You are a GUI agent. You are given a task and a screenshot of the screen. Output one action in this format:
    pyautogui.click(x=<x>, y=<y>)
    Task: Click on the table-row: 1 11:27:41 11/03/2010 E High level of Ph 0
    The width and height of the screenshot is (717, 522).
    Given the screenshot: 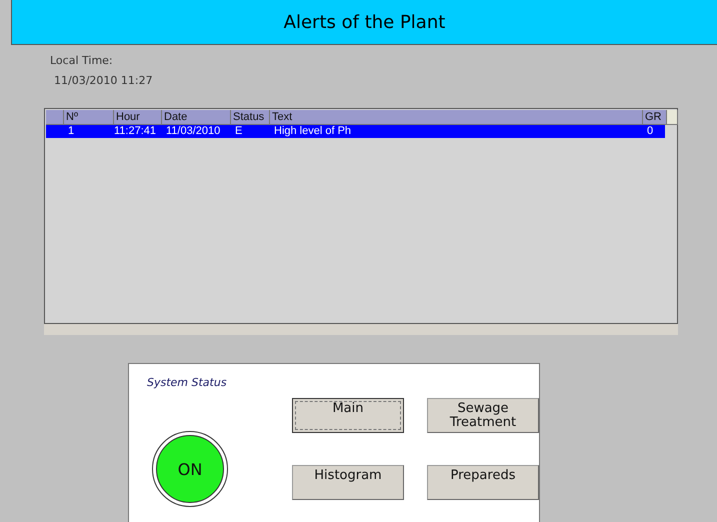 What is the action you would take?
    pyautogui.click(x=355, y=131)
    